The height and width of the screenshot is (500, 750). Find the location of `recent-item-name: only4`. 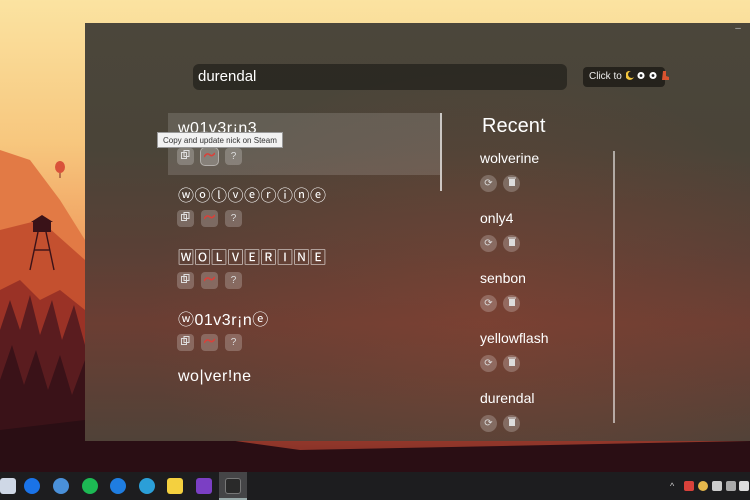

recent-item-name: only4 is located at coordinates (497, 218).